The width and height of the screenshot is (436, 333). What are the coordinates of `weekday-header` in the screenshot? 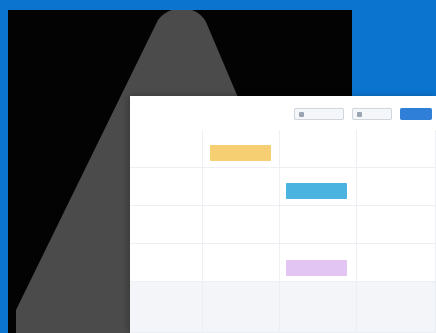 It's located at (283, 126).